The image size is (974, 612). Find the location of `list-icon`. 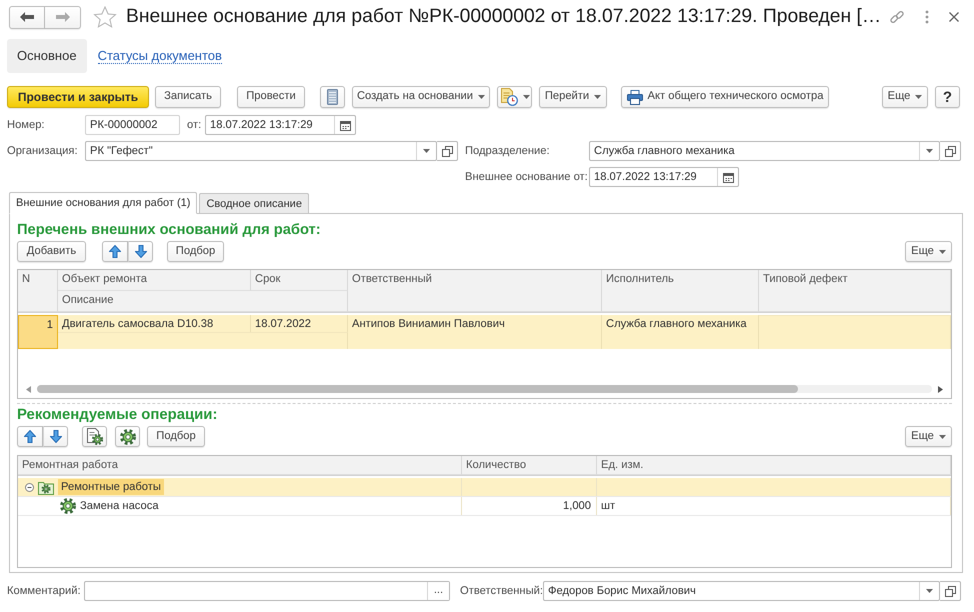

list-icon is located at coordinates (332, 97).